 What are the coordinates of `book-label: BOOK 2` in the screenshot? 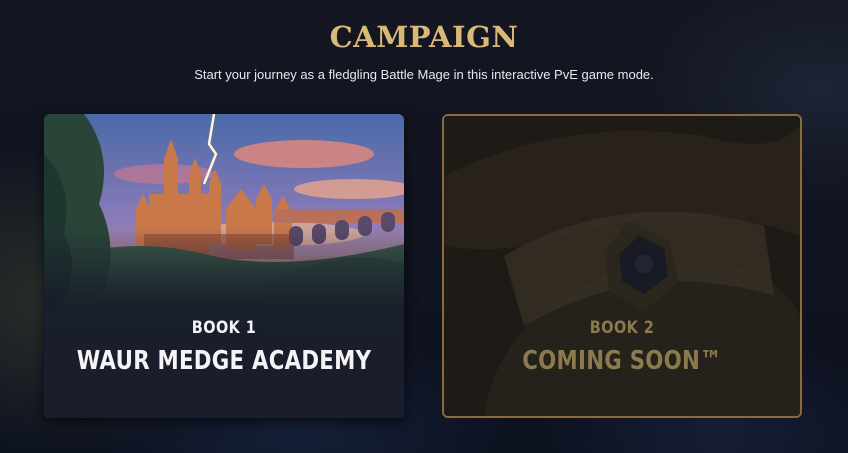 It's located at (622, 328).